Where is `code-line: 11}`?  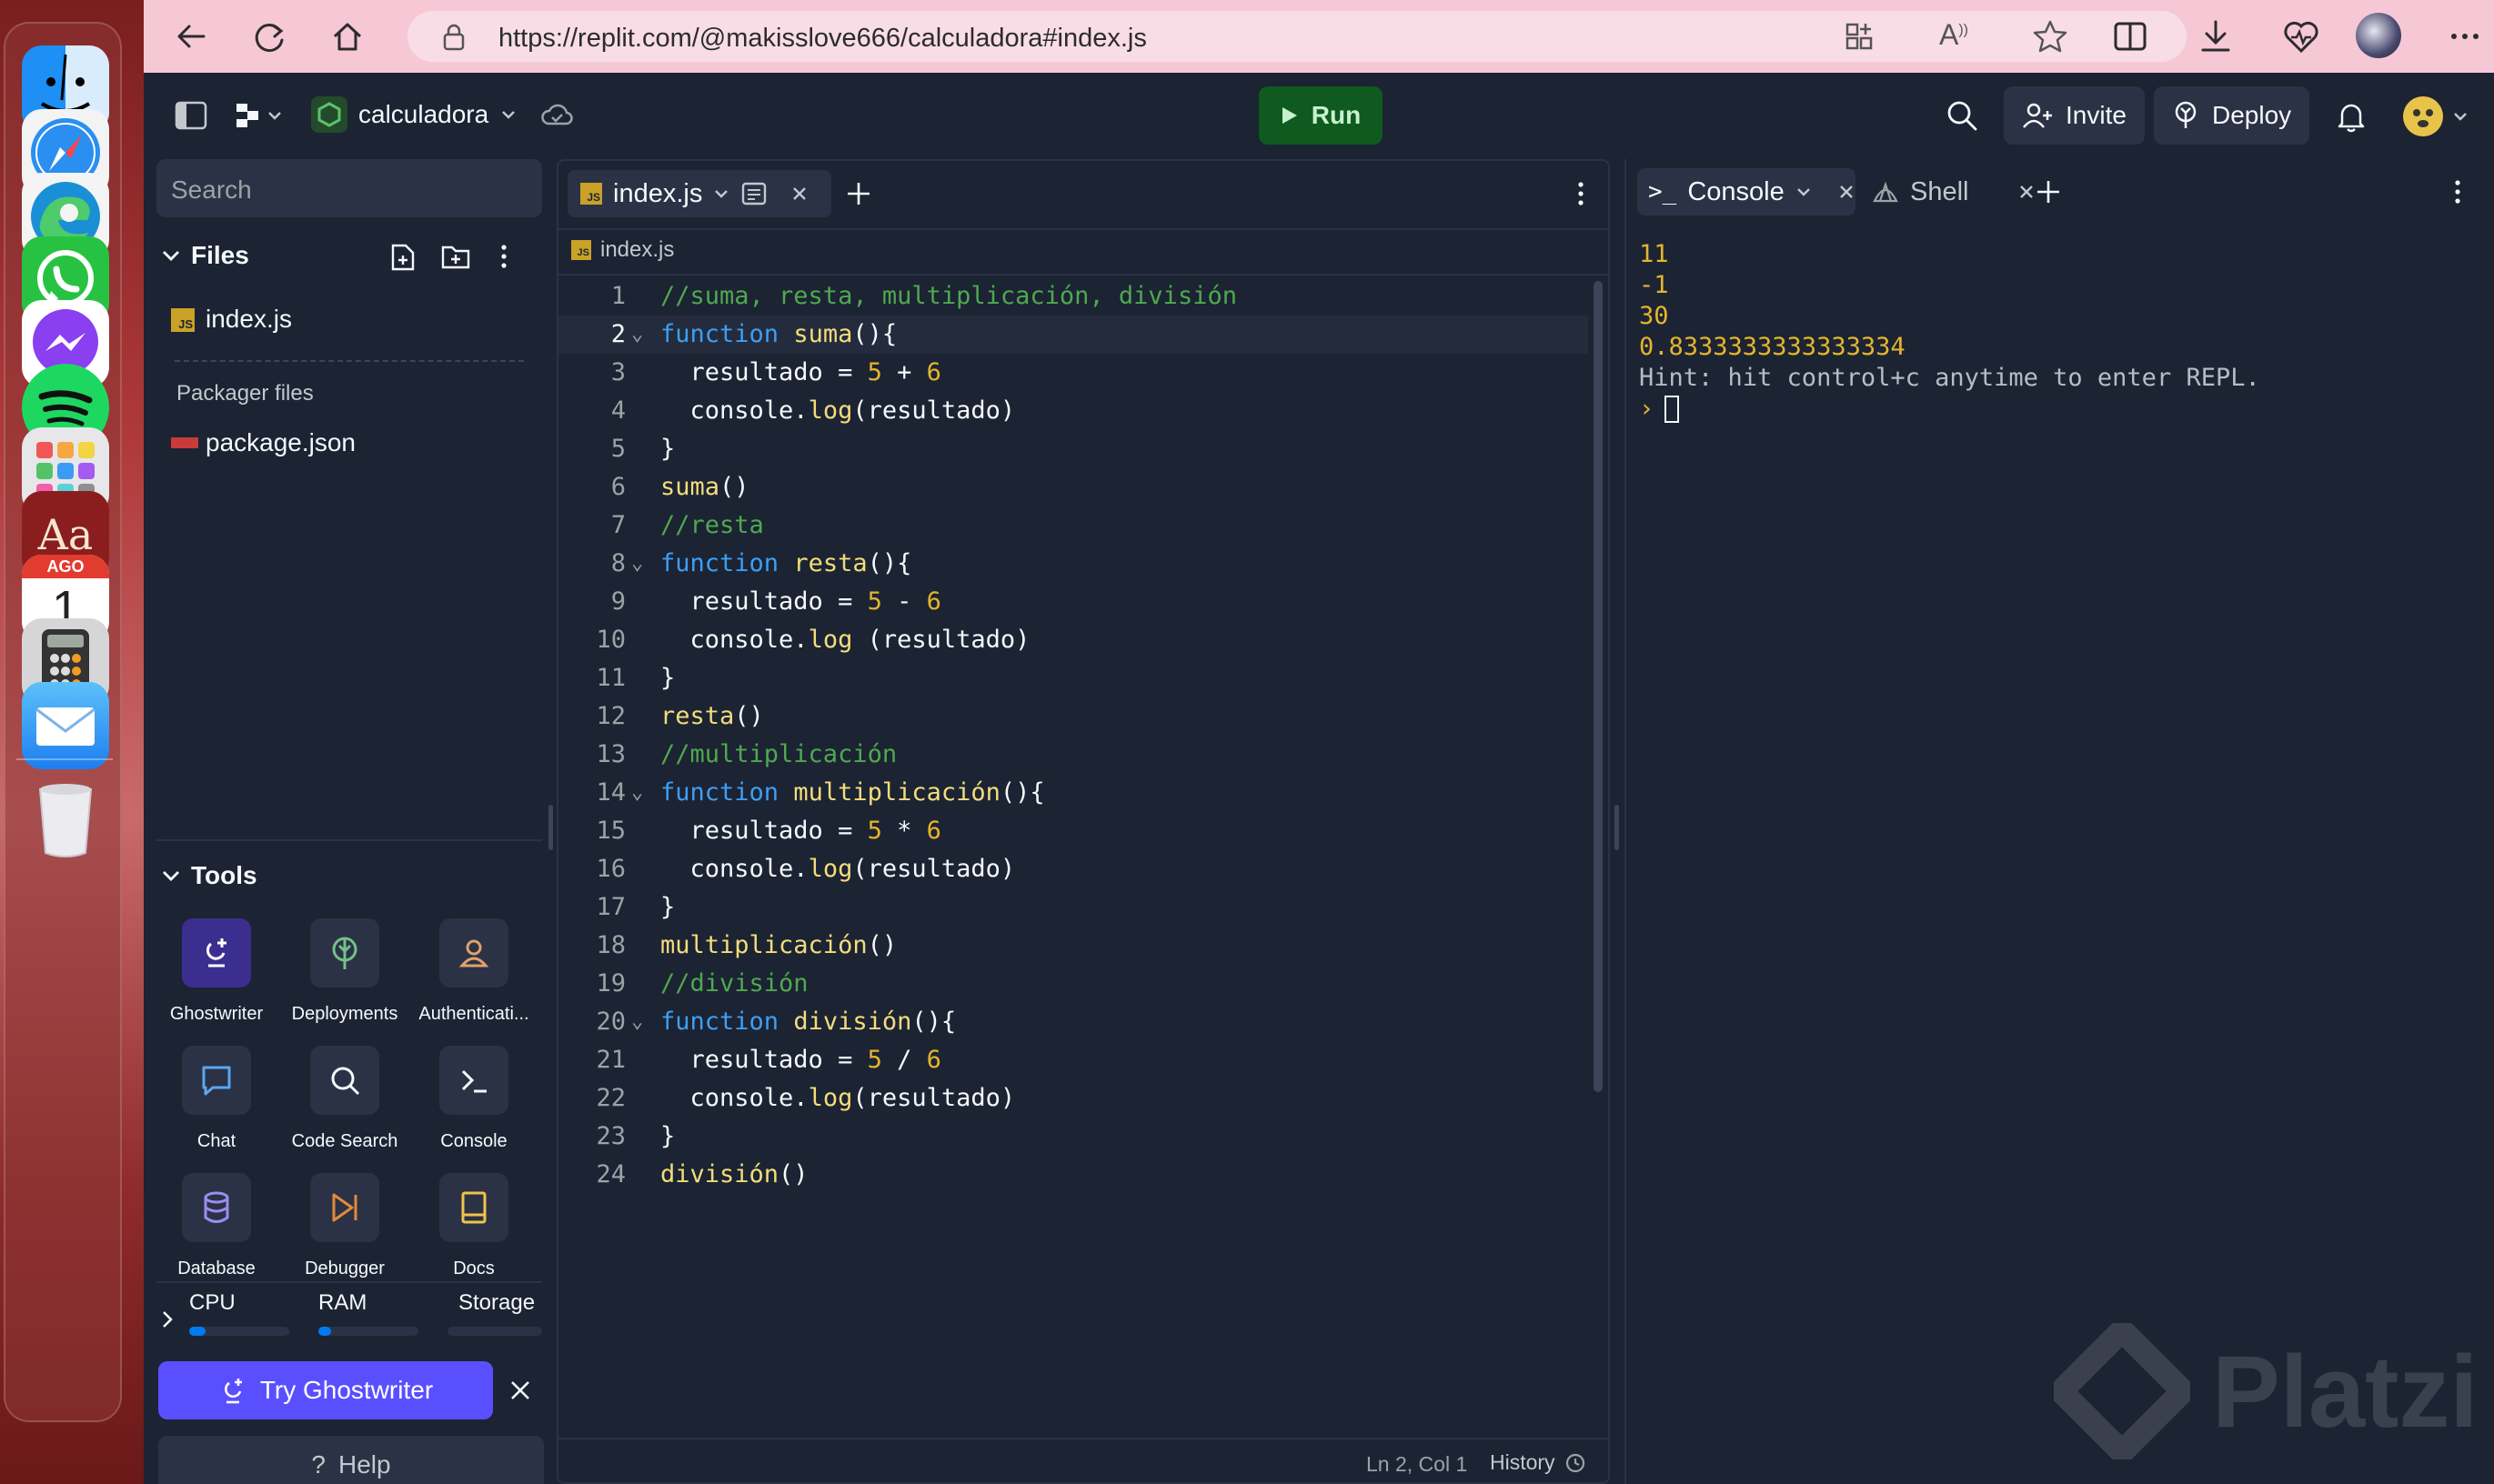 code-line: 11} is located at coordinates (1072, 678).